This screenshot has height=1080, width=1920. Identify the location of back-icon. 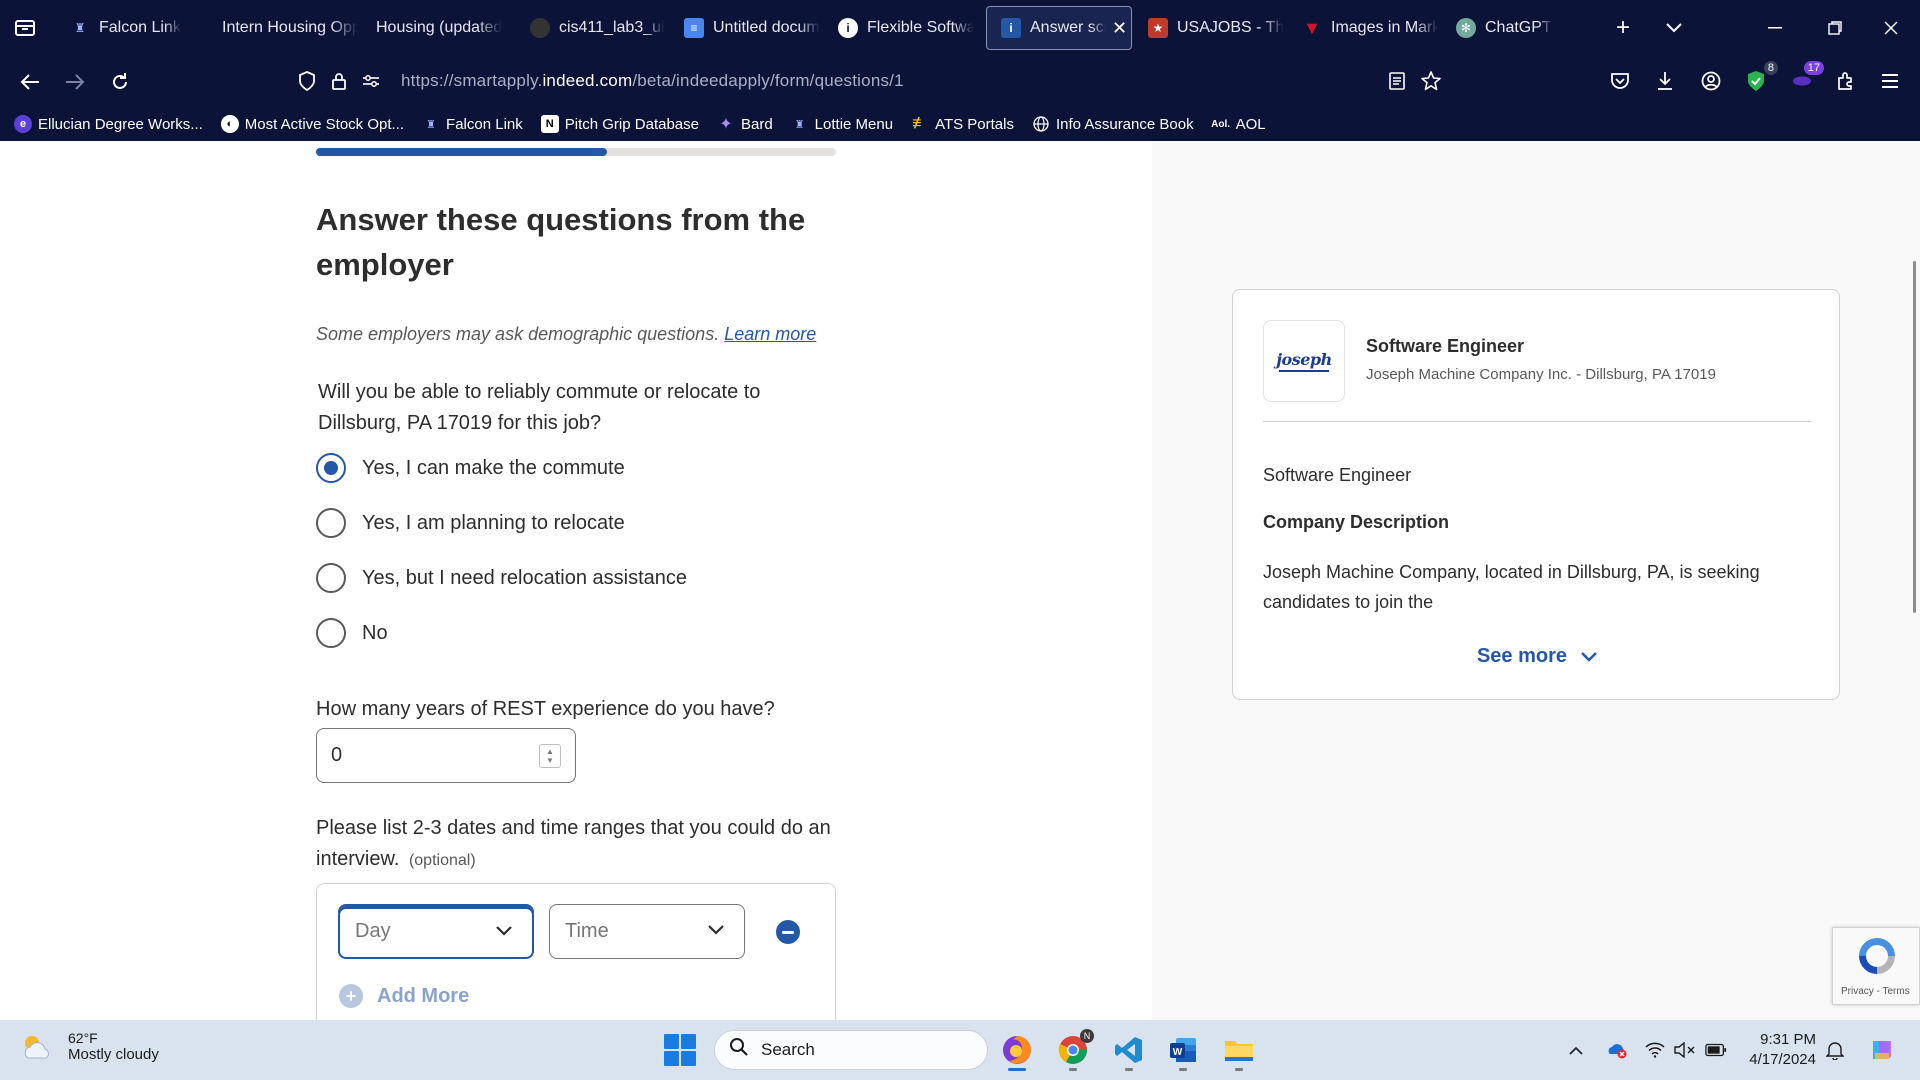
(30, 82).